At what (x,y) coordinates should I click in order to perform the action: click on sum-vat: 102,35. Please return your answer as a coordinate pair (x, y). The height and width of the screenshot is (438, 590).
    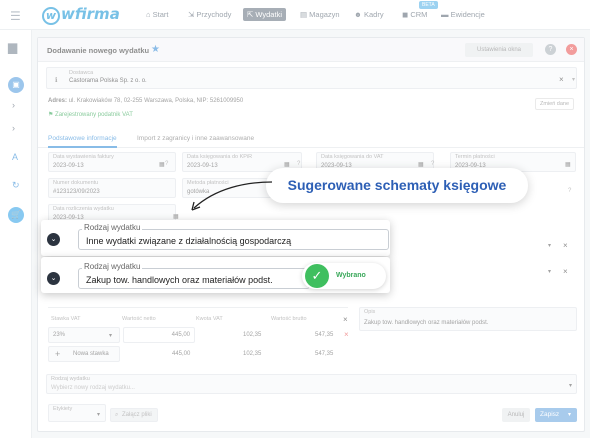
    Looking at the image, I should click on (252, 354).